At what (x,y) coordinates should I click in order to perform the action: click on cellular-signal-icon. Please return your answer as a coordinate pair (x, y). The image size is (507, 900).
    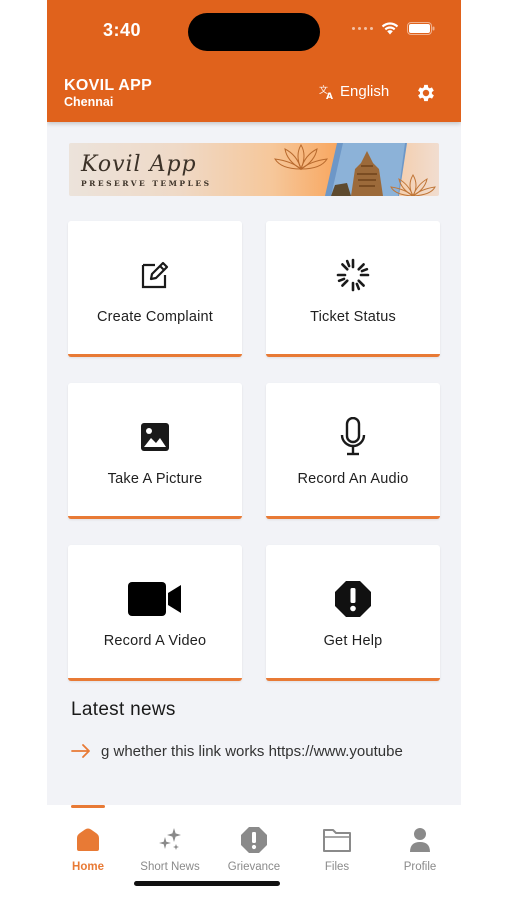
    Looking at the image, I should click on (362, 28).